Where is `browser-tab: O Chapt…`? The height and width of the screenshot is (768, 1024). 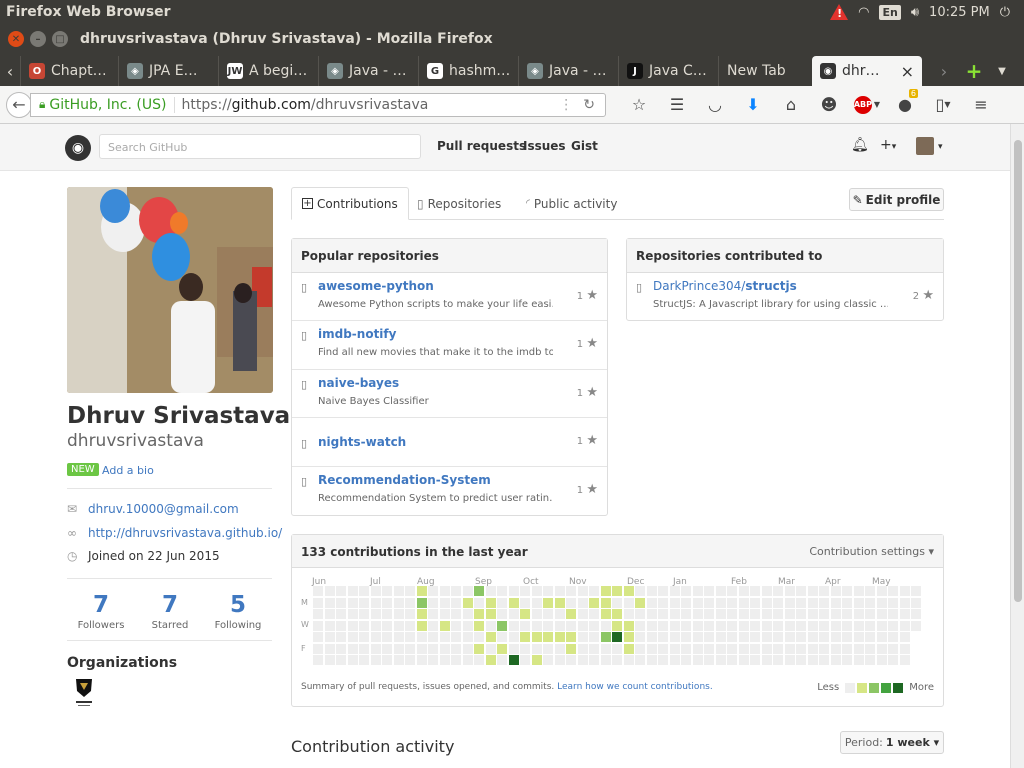 browser-tab: O Chapt… is located at coordinates (69, 71).